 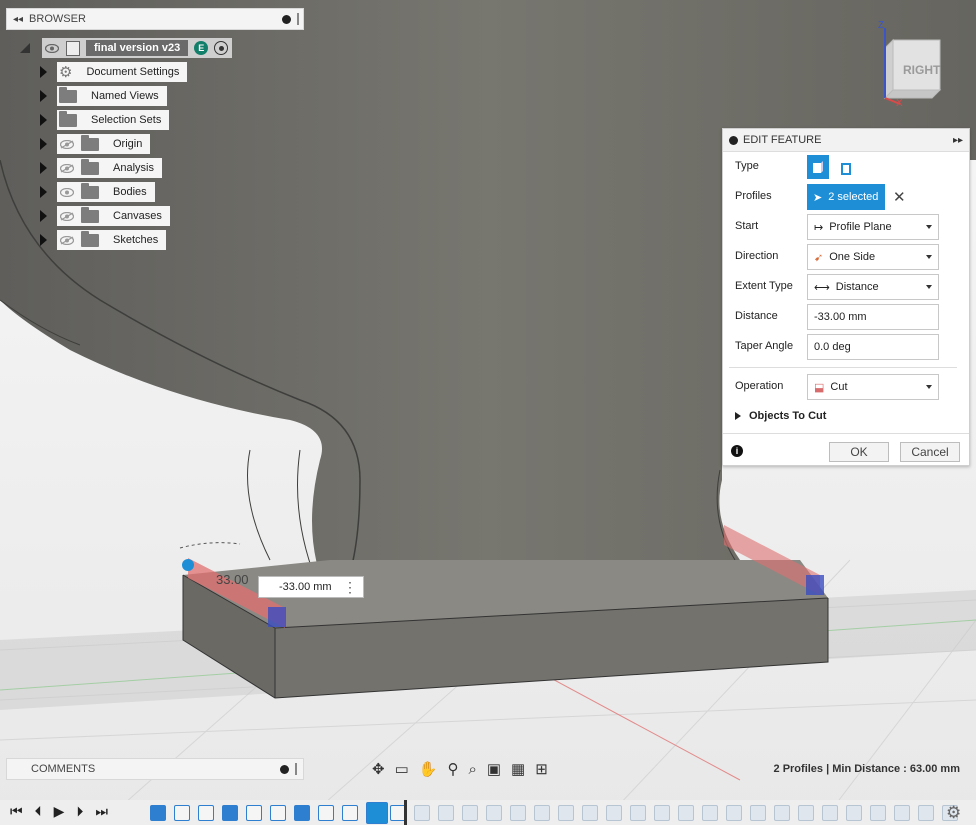 What do you see at coordinates (402, 769) in the screenshot?
I see `look-at-icon: ▭` at bounding box center [402, 769].